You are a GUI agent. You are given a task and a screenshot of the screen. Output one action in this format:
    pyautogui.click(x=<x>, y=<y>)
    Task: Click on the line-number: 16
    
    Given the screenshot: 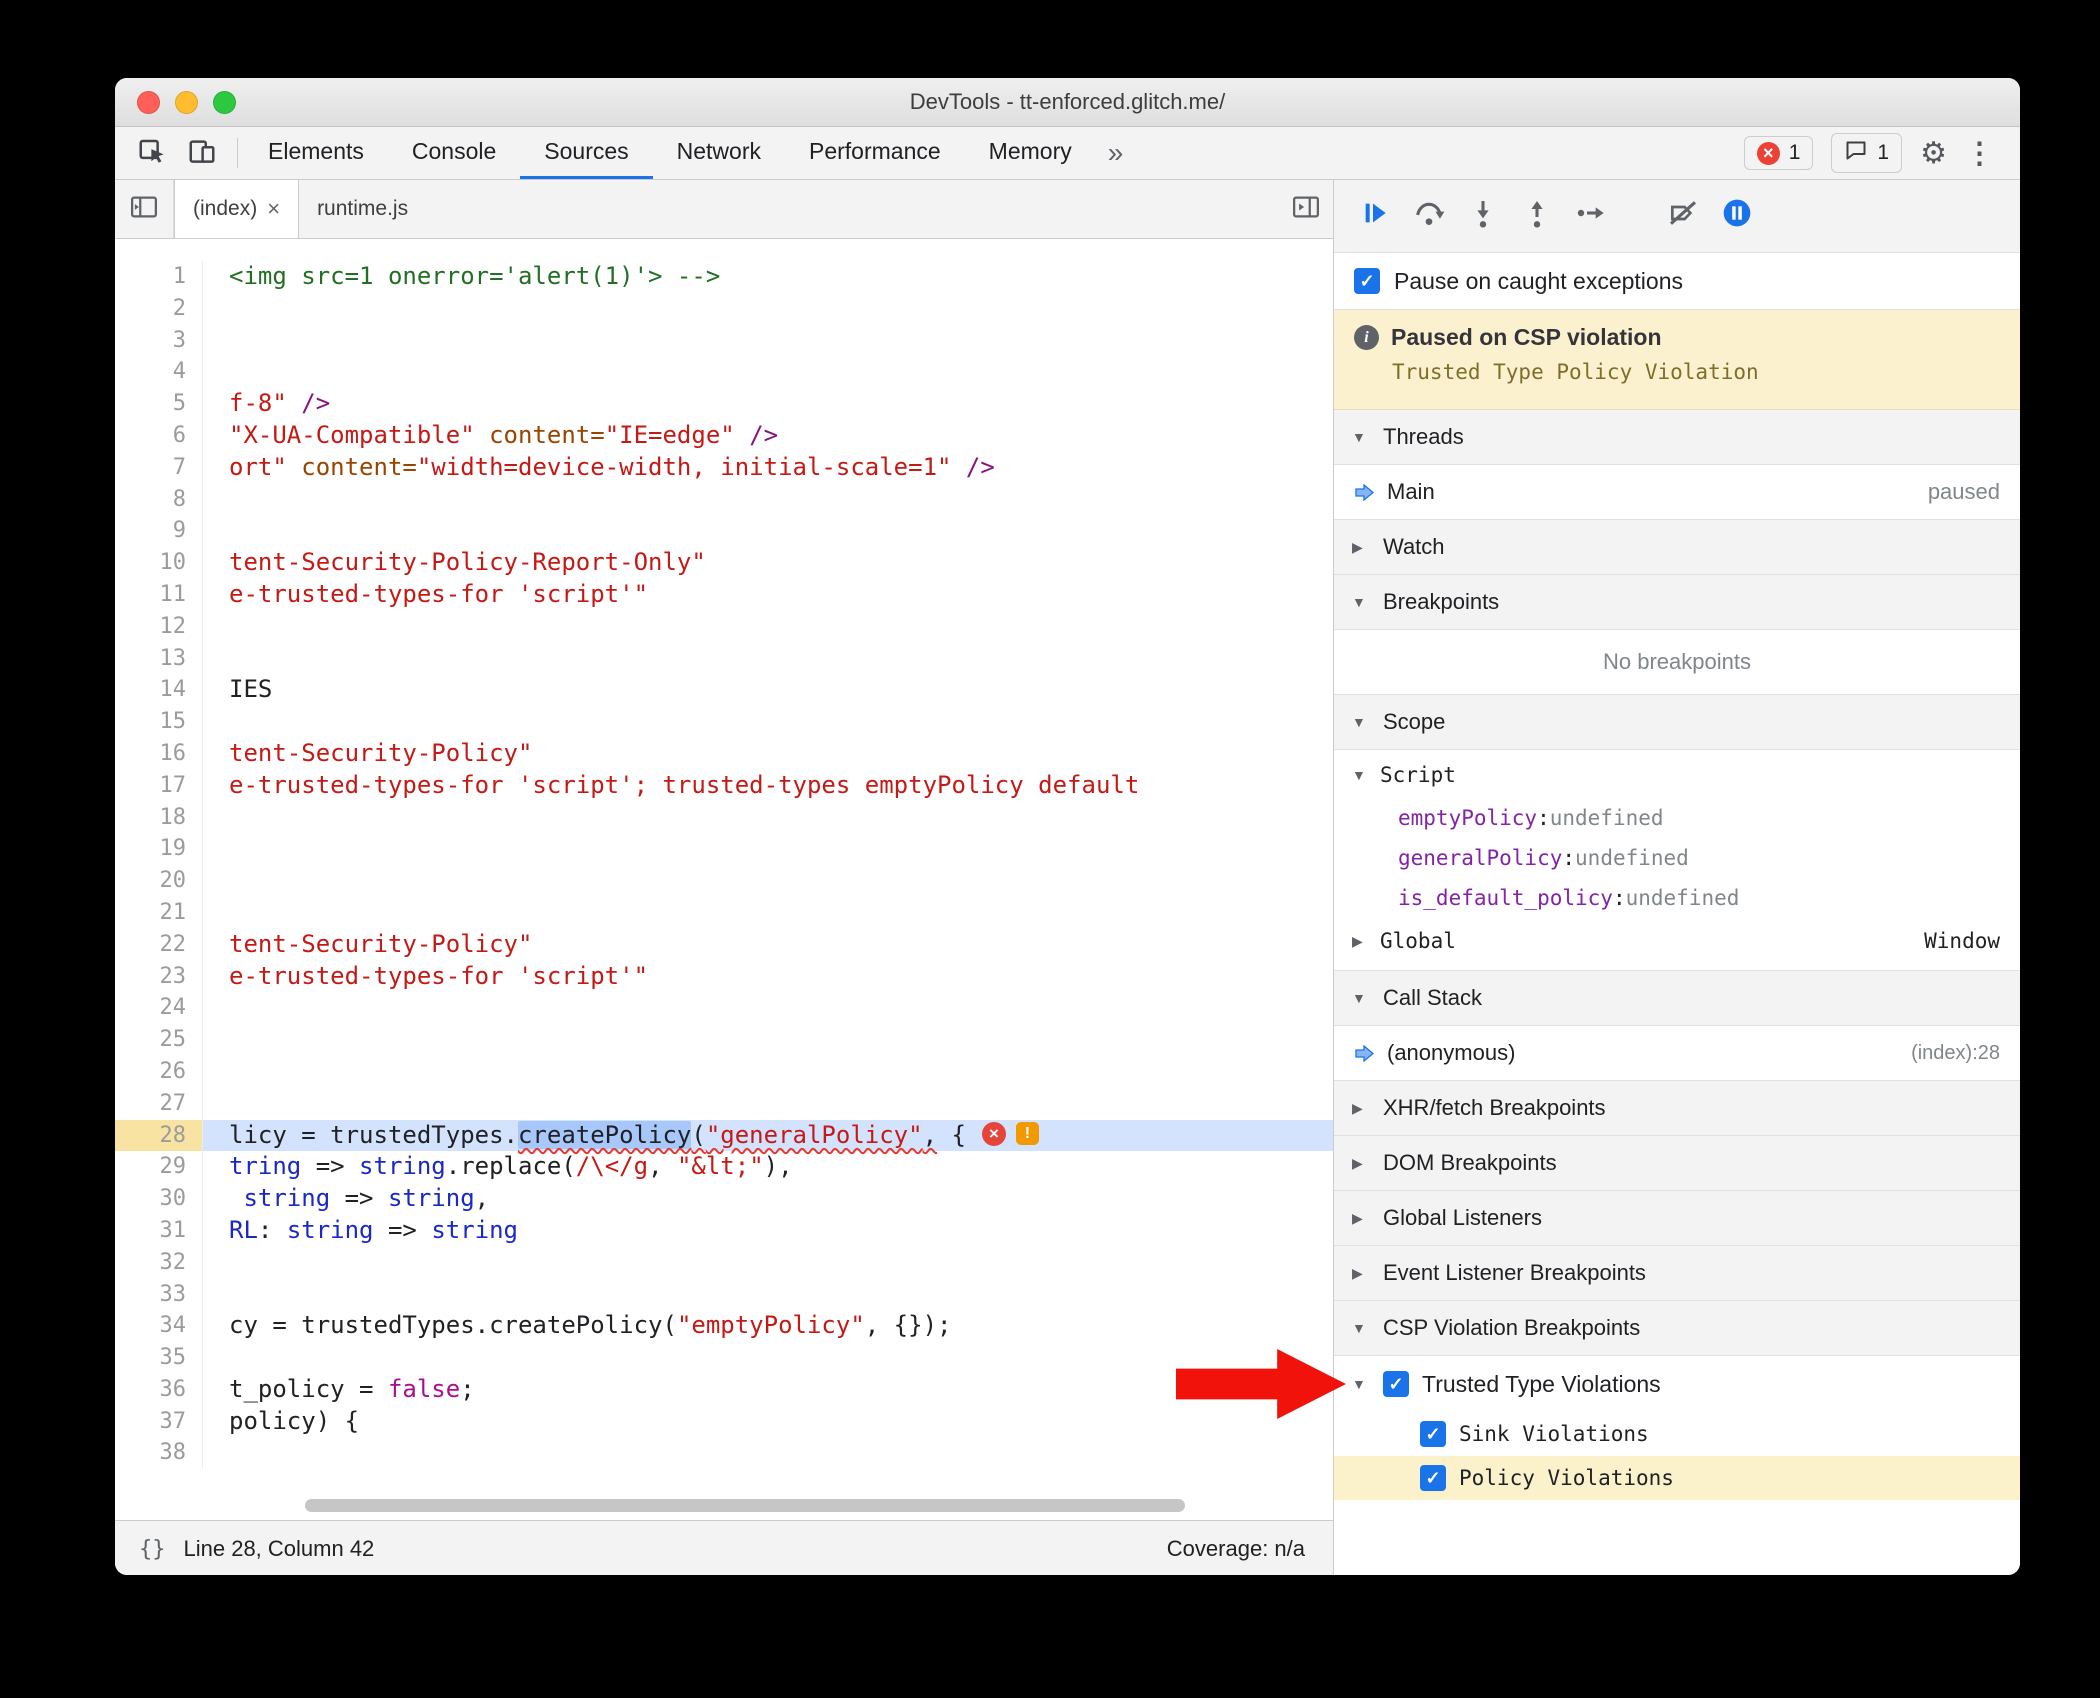 What is the action you would take?
    pyautogui.click(x=159, y=753)
    